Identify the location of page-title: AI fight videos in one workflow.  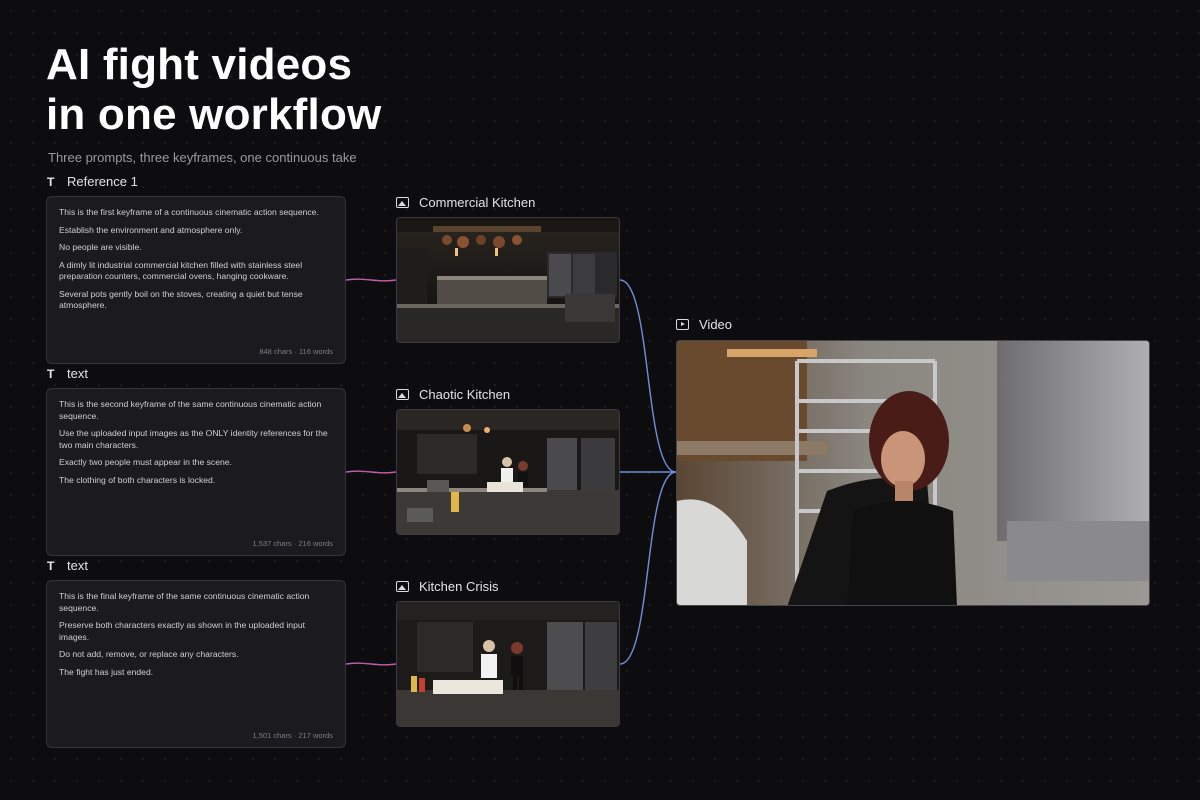
(256, 90).